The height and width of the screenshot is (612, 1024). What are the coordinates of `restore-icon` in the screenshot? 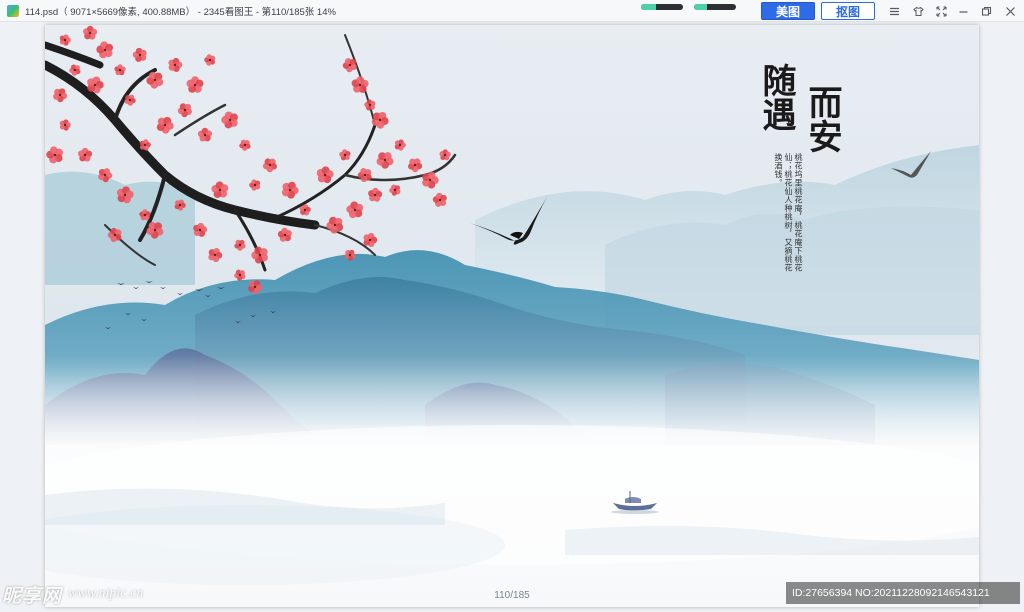 It's located at (986, 11).